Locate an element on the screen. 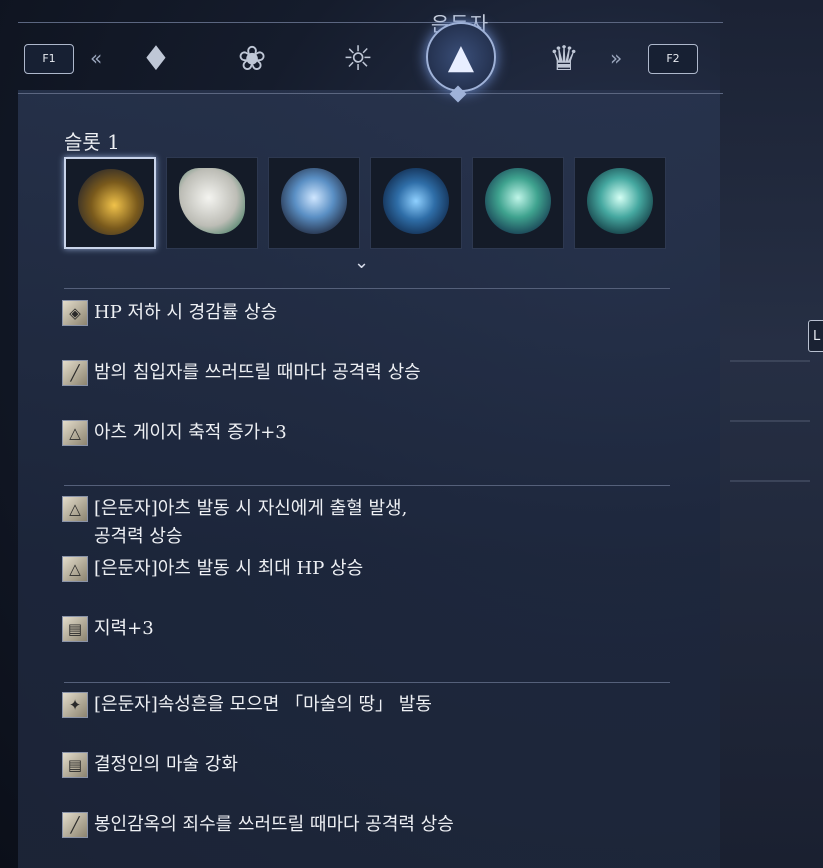 The width and height of the screenshot is (823, 868). effect-row: △ 아츠 게이지 축적 증가+3 is located at coordinates (174, 433).